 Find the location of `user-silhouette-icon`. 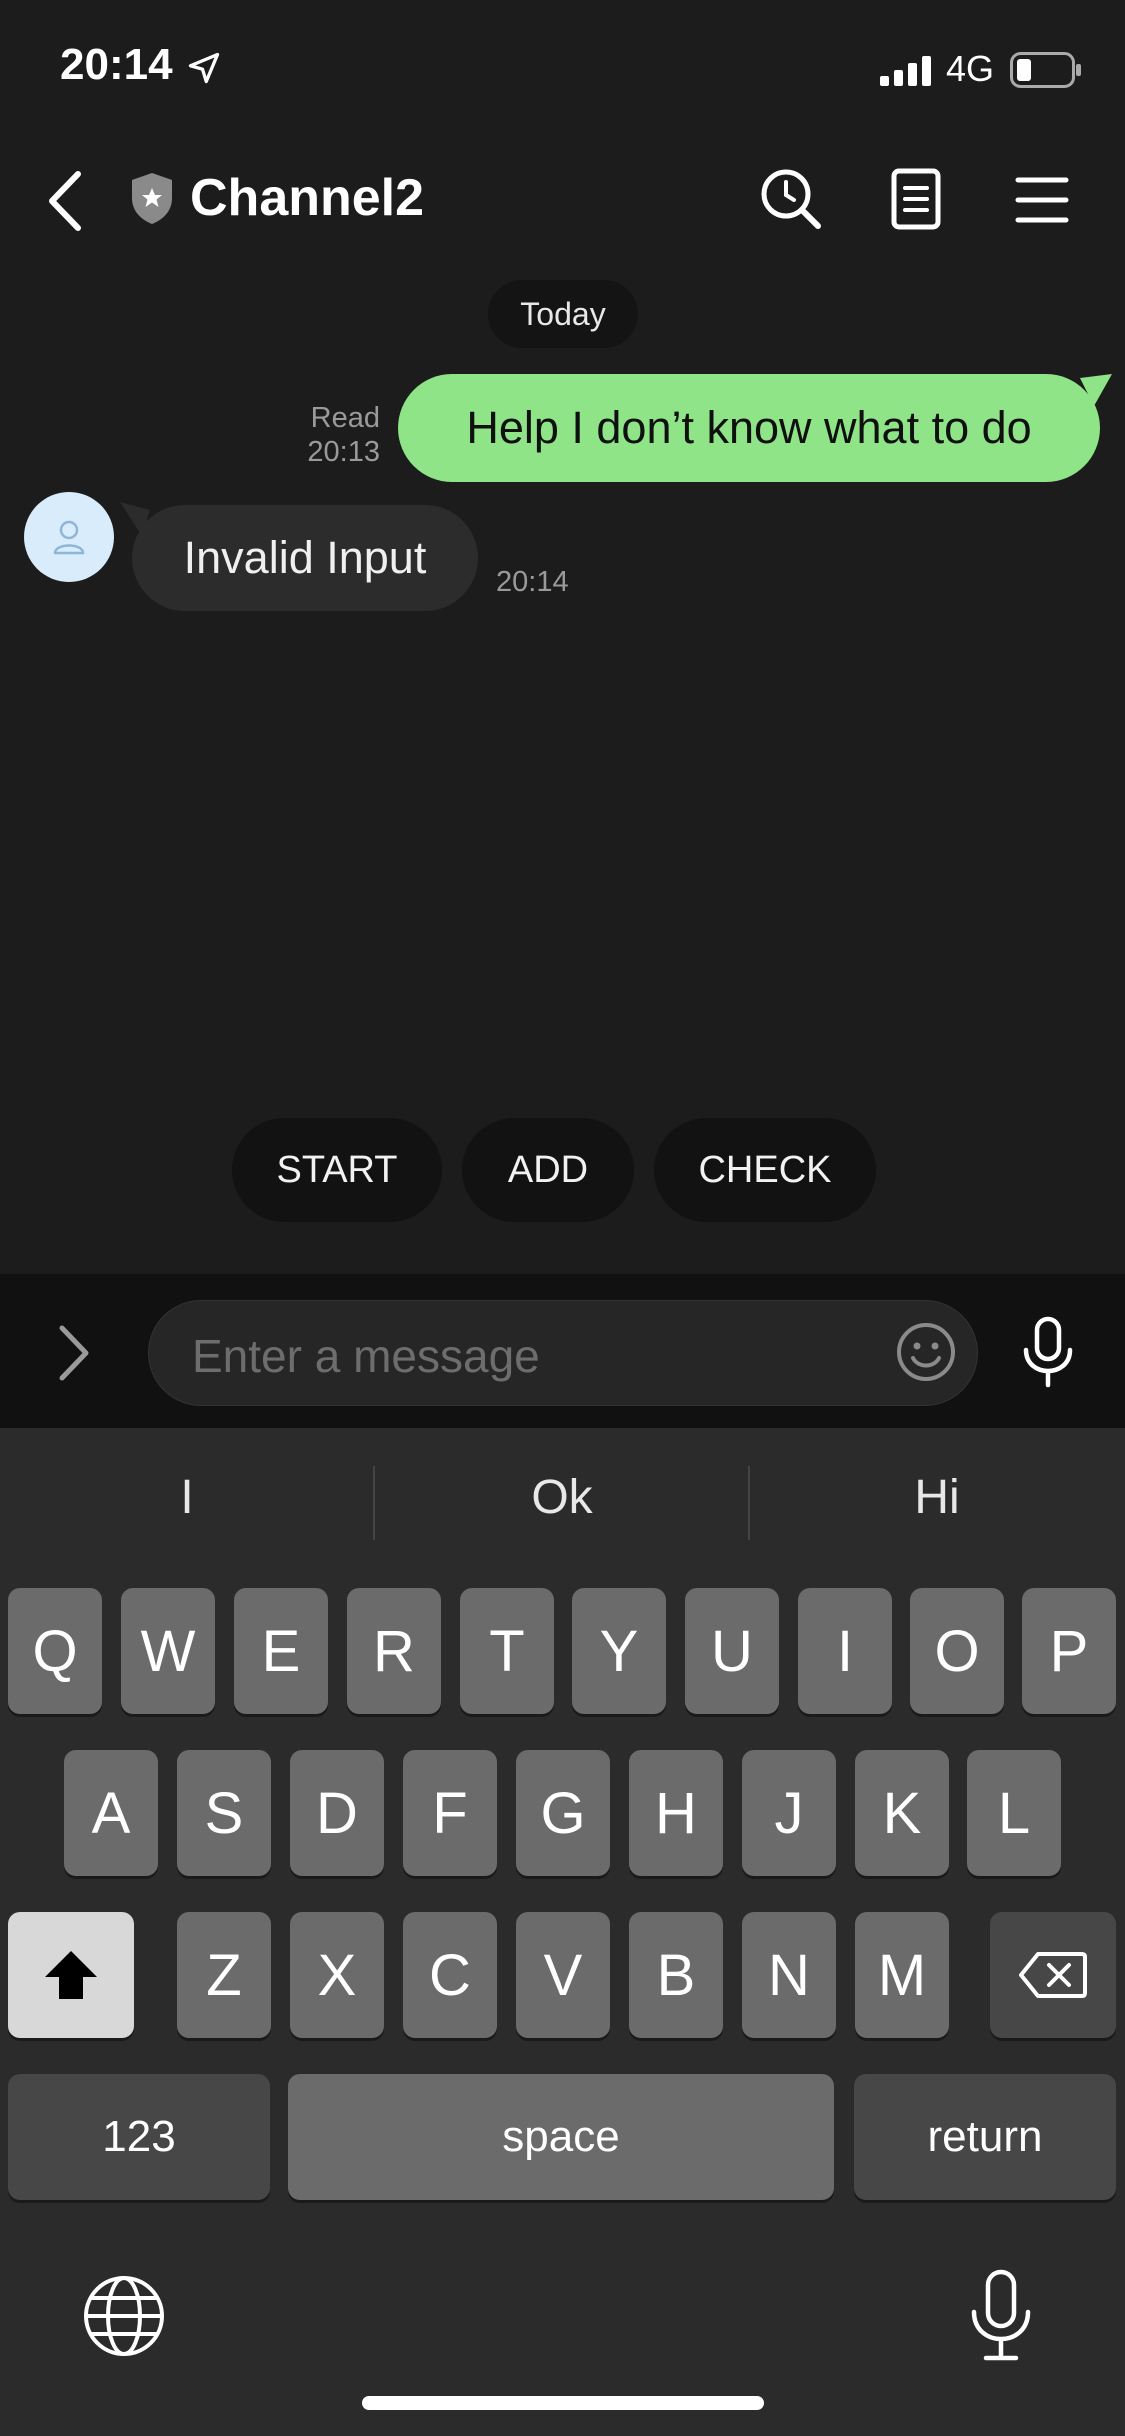

user-silhouette-icon is located at coordinates (69, 537).